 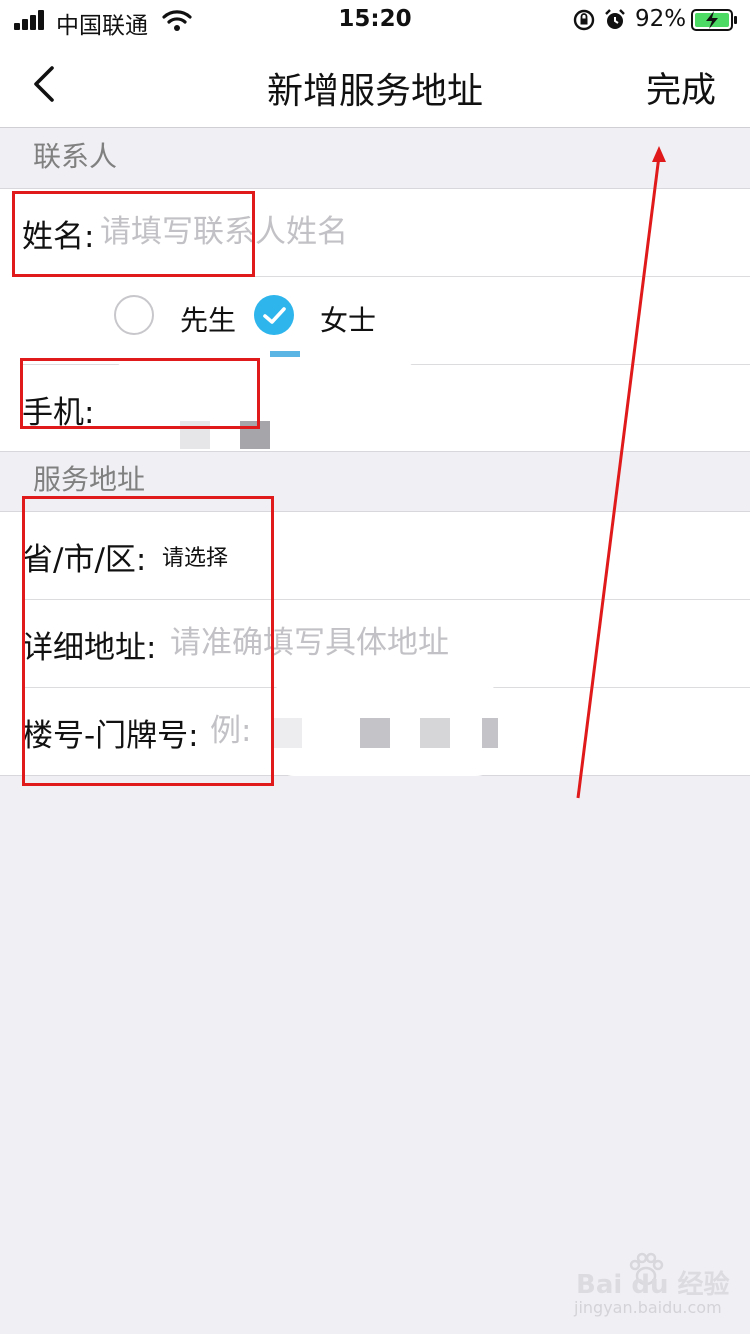 I want to click on watermark-url: jingyan.baidu.com, so click(x=648, y=1307).